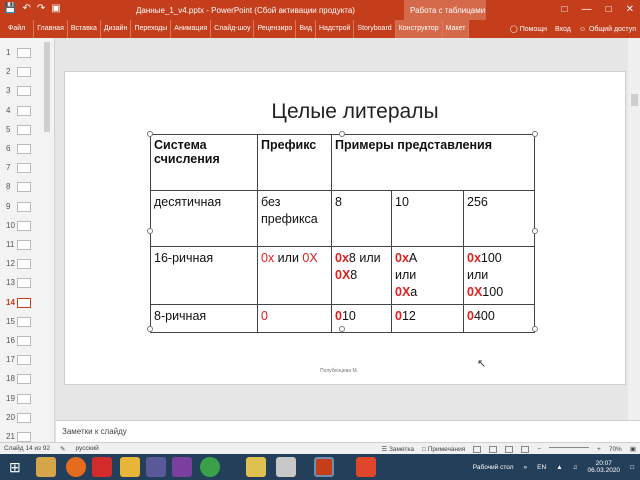 Image resolution: width=640 pixels, height=480 pixels. I want to click on slide-thumbnail: 12, so click(22, 264).